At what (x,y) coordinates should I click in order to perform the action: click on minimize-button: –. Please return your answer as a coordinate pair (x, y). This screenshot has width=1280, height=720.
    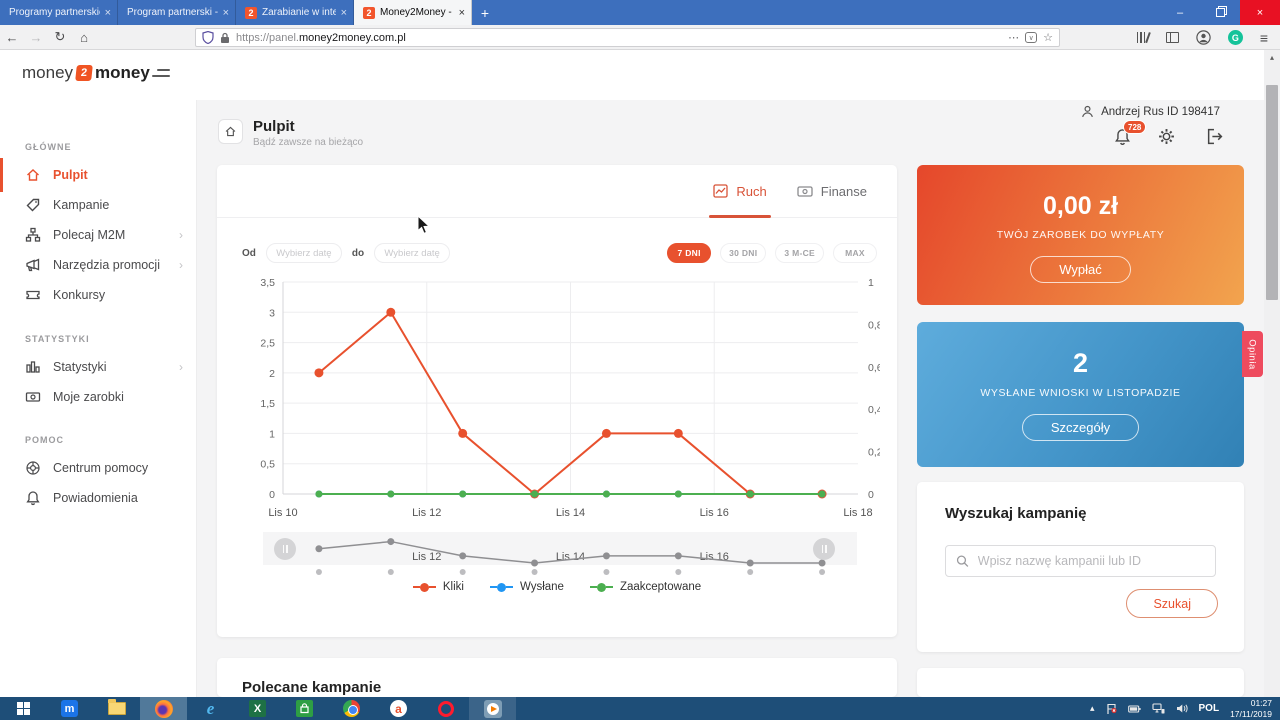
    Looking at the image, I should click on (1180, 12).